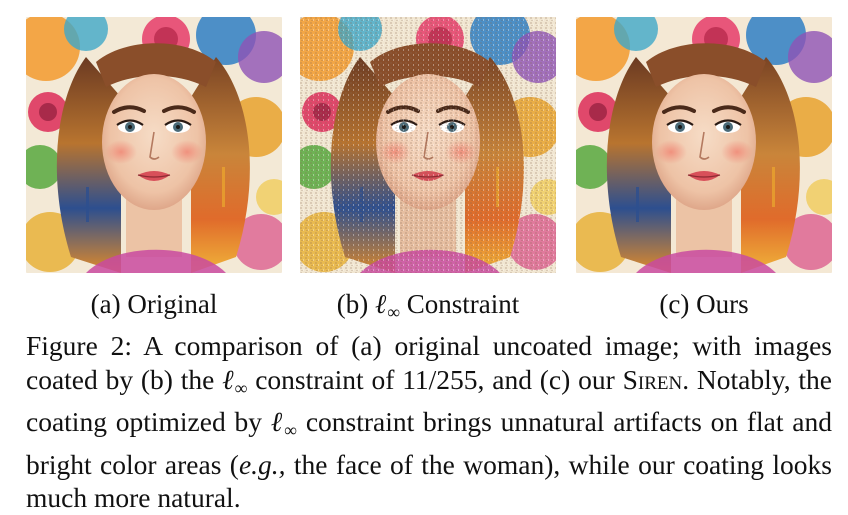 This screenshot has width=848, height=515. What do you see at coordinates (262, 464) in the screenshot?
I see `caption-eg: e.g.,` at bounding box center [262, 464].